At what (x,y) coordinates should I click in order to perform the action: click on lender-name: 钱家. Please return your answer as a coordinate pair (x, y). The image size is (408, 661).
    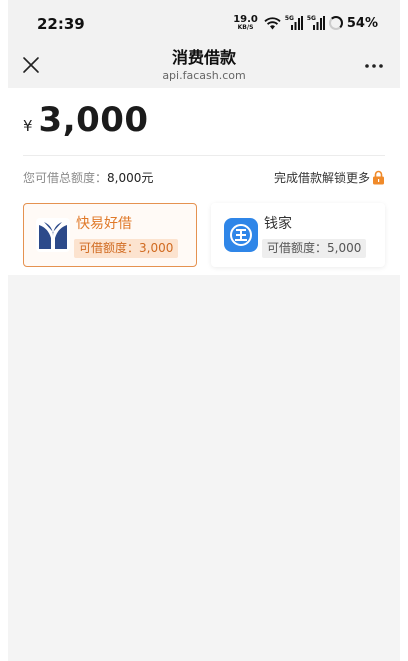
    Looking at the image, I should click on (278, 224).